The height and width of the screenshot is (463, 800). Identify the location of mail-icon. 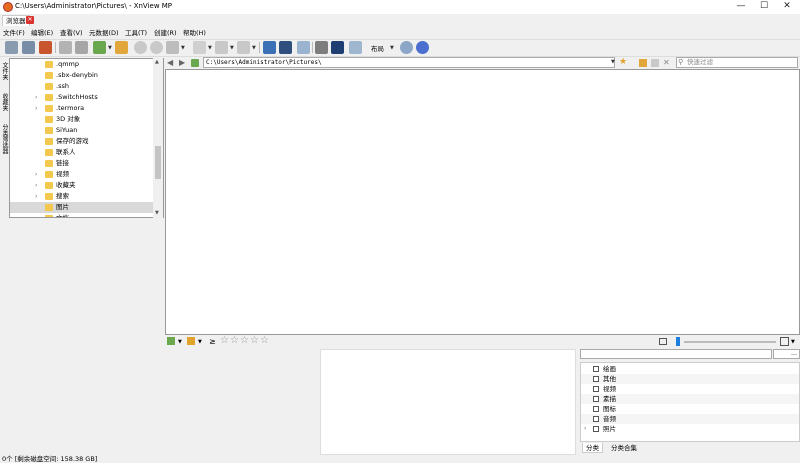
(28, 47).